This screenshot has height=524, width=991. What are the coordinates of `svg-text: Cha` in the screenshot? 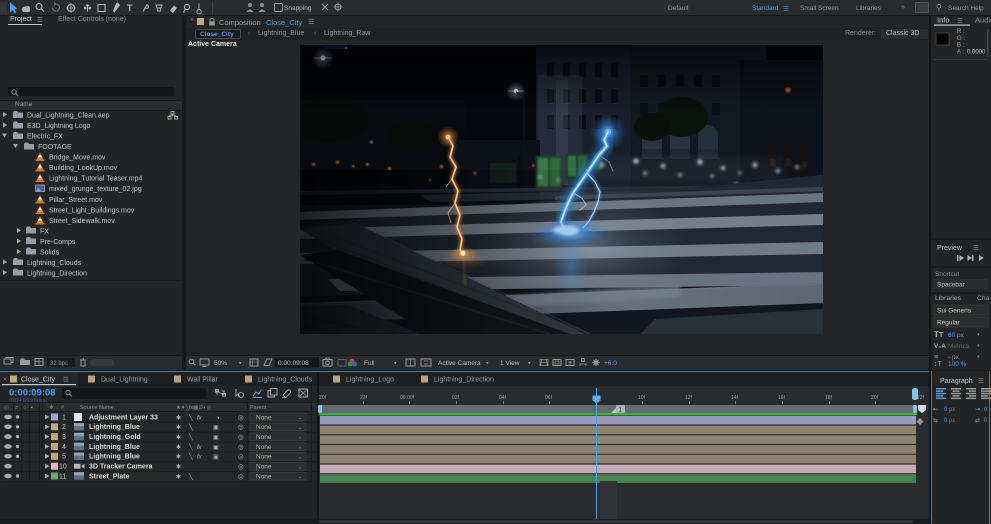 It's located at (983, 298).